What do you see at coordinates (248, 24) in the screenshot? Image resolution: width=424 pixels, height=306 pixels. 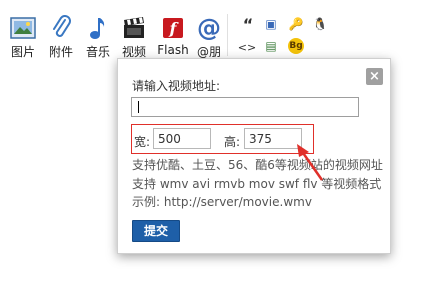 I see `quote-icon: “` at bounding box center [248, 24].